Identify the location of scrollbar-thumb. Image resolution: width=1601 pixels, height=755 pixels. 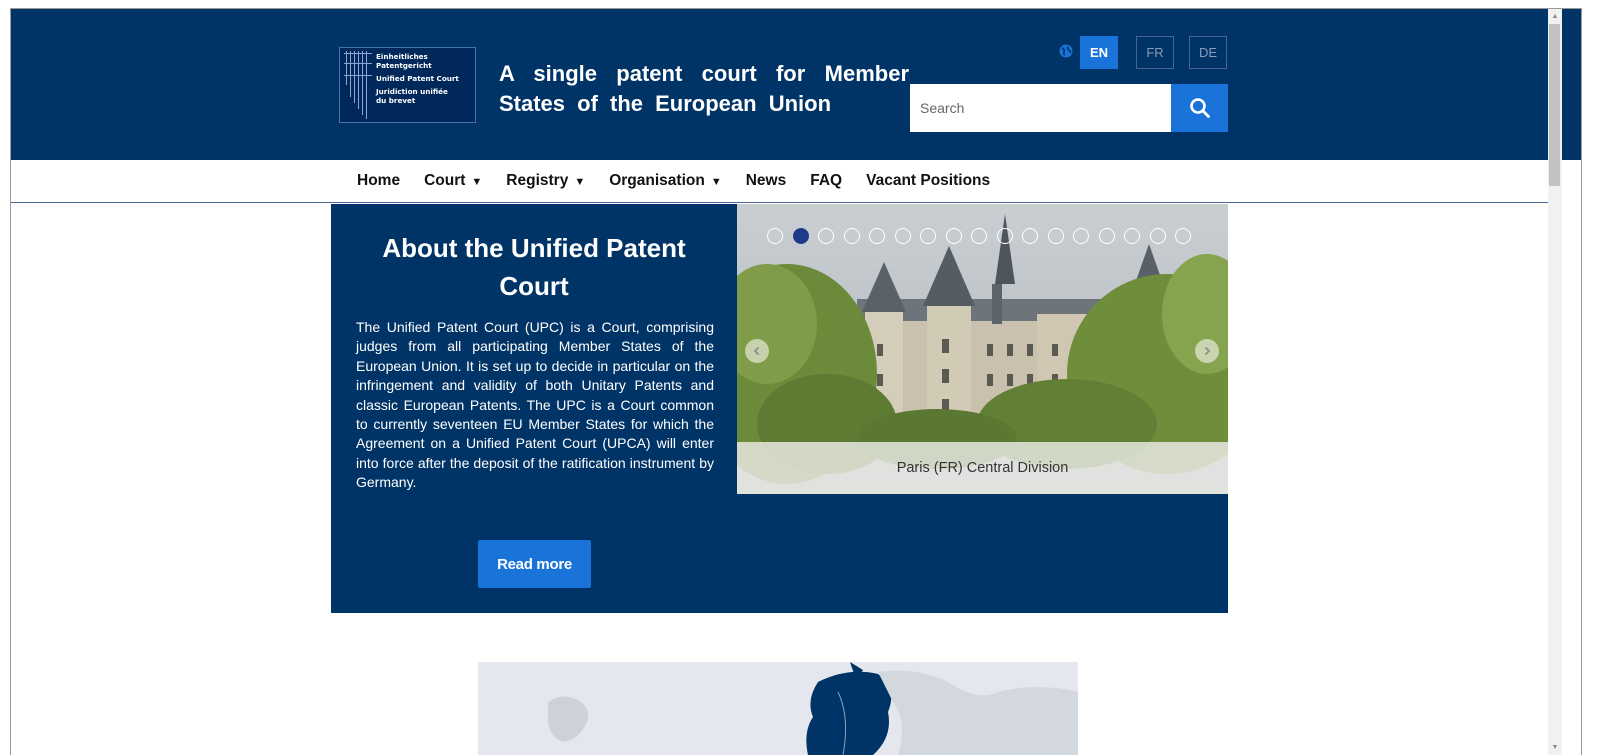
(1554, 105).